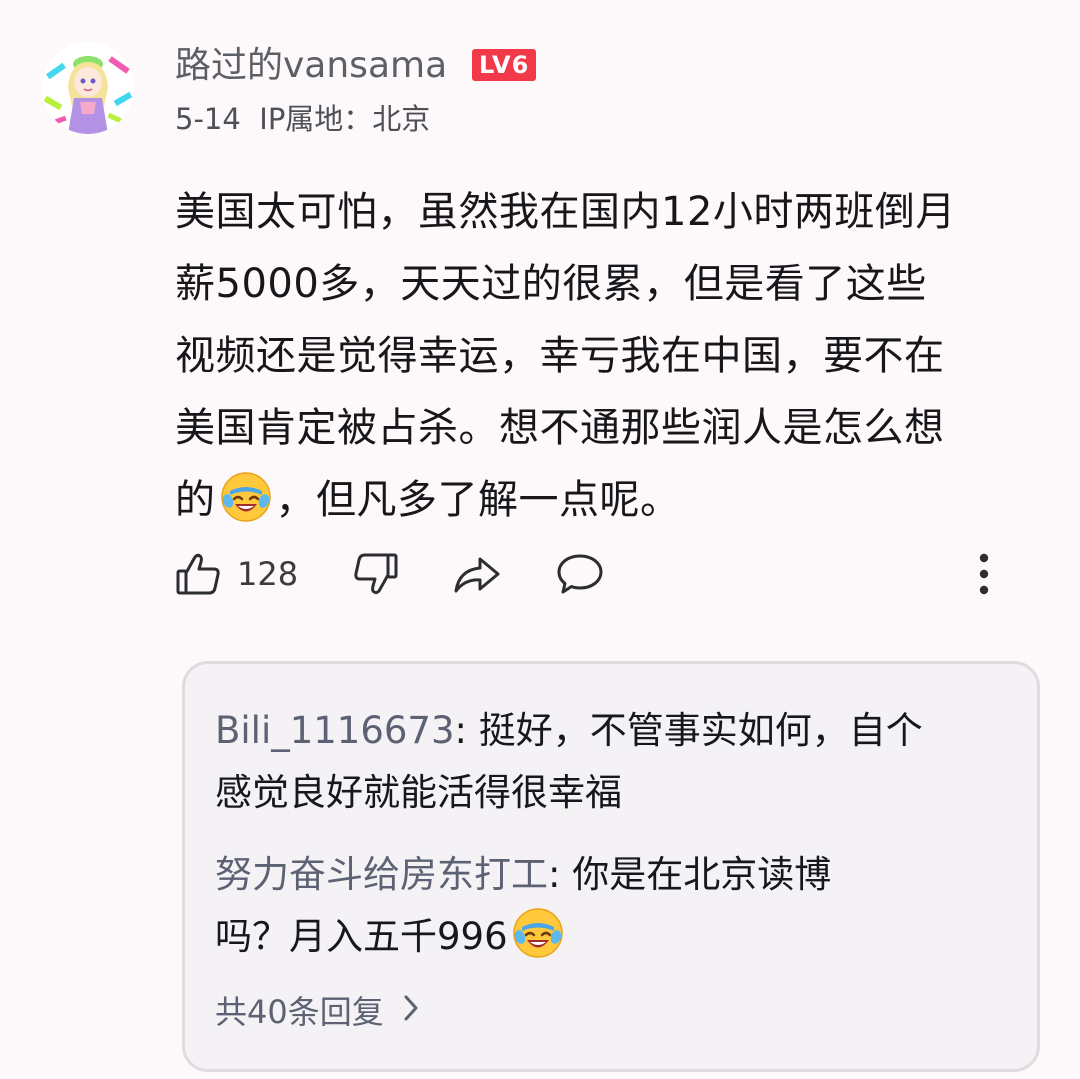  What do you see at coordinates (268, 574) in the screenshot?
I see `like-count: 128` at bounding box center [268, 574].